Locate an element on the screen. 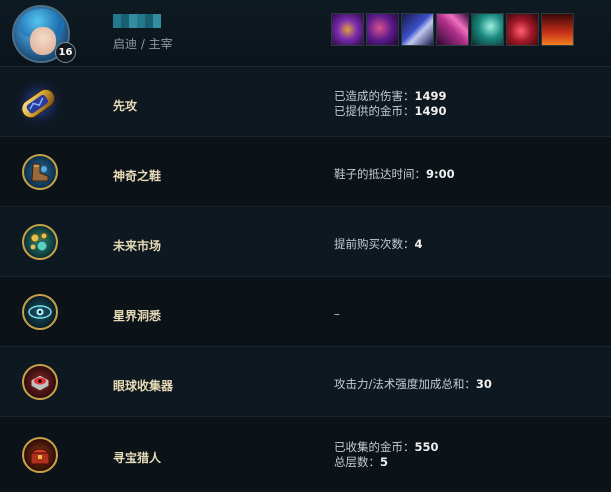  stat-value: 1490 is located at coordinates (430, 111).